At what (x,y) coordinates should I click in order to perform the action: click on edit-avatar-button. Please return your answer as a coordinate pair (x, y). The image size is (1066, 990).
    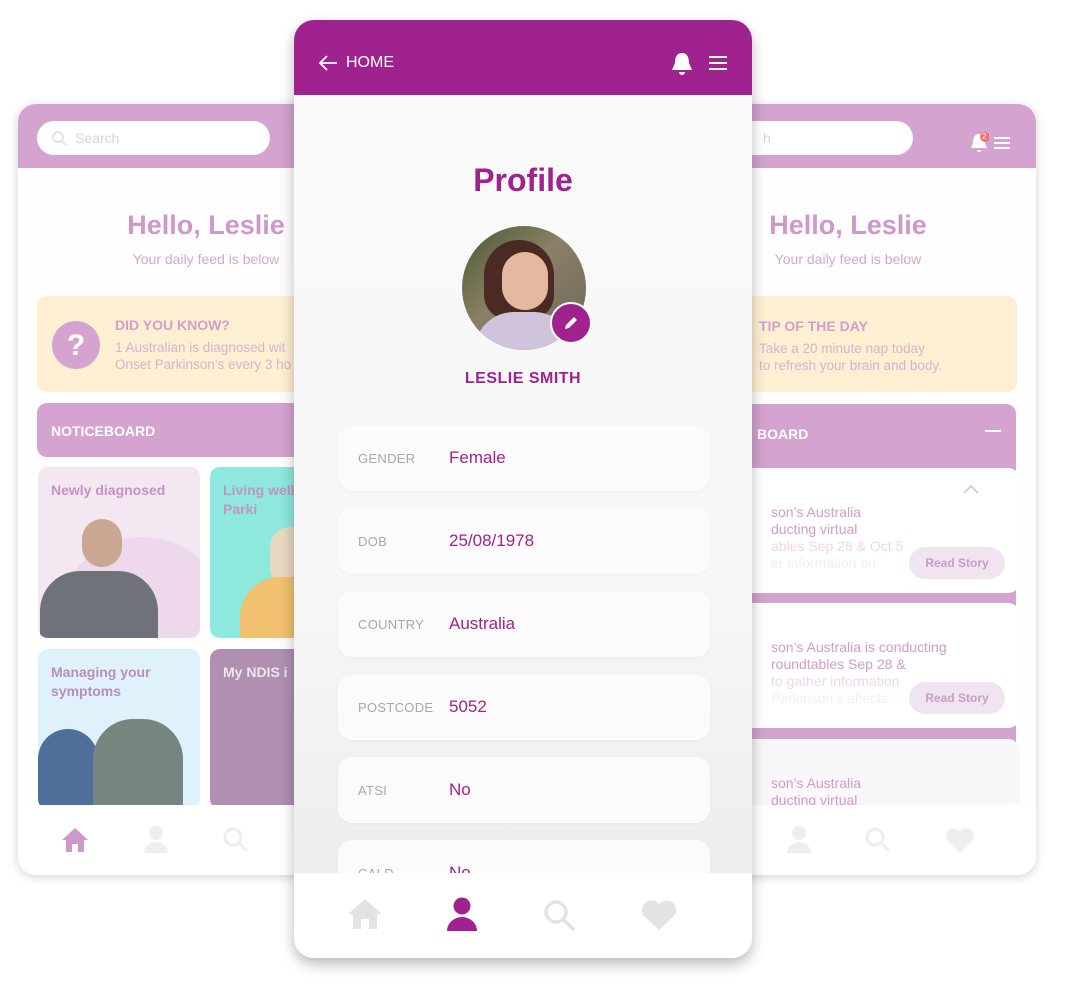
    Looking at the image, I should click on (571, 323).